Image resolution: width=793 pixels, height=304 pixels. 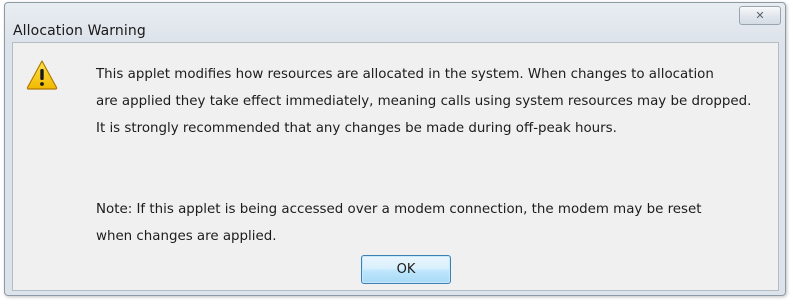 What do you see at coordinates (406, 269) in the screenshot?
I see `ok-button: OK` at bounding box center [406, 269].